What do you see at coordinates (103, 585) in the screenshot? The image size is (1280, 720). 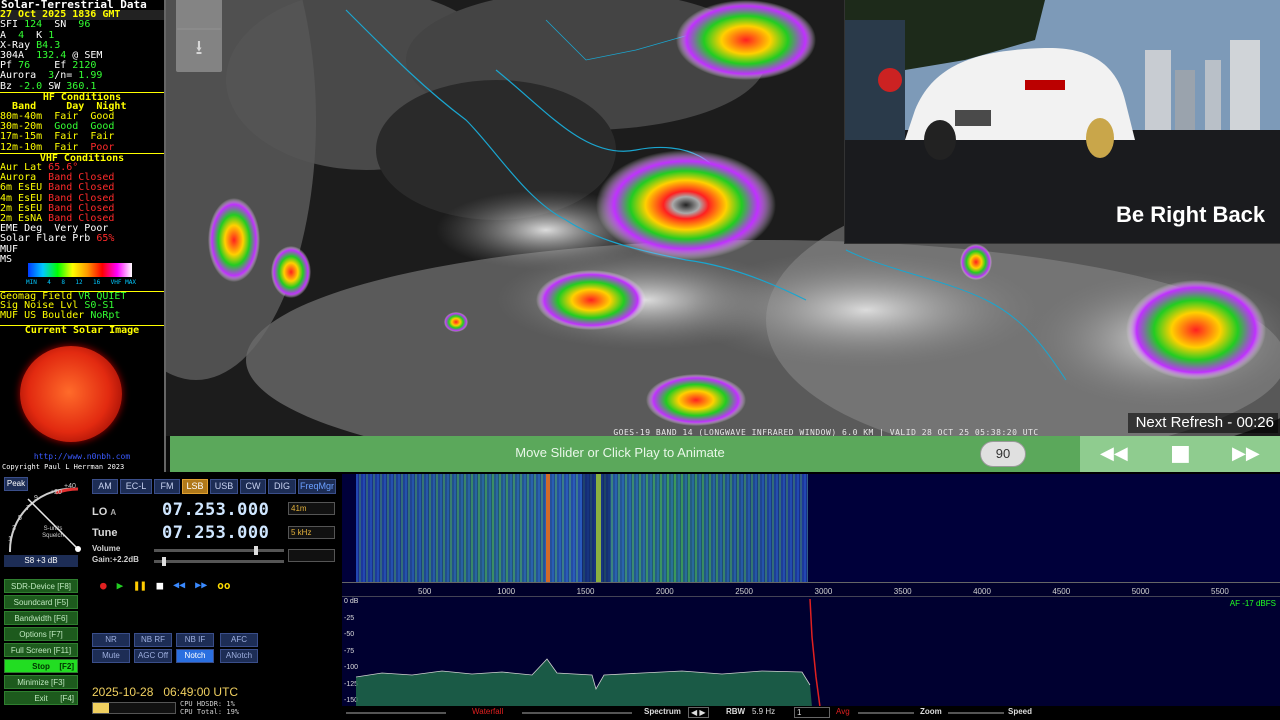 I see `record-icon: ●` at bounding box center [103, 585].